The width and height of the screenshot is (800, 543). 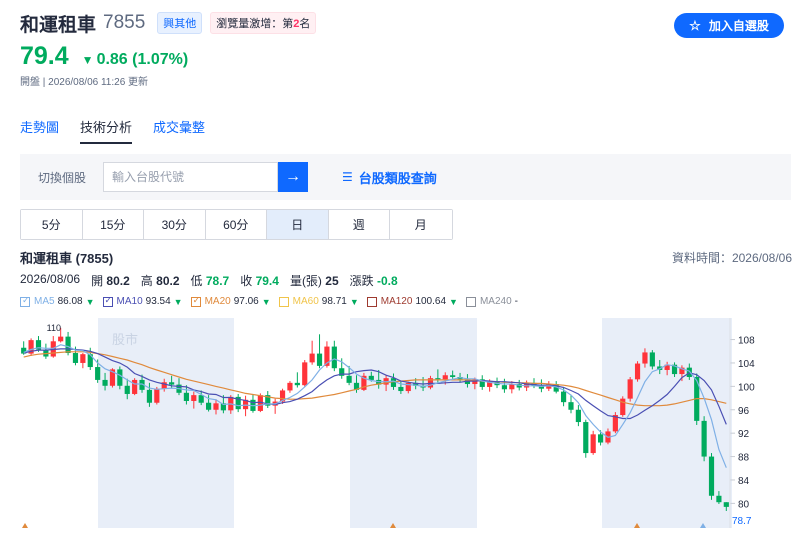 What do you see at coordinates (746, 341) in the screenshot?
I see `y-tick-label: 108` at bounding box center [746, 341].